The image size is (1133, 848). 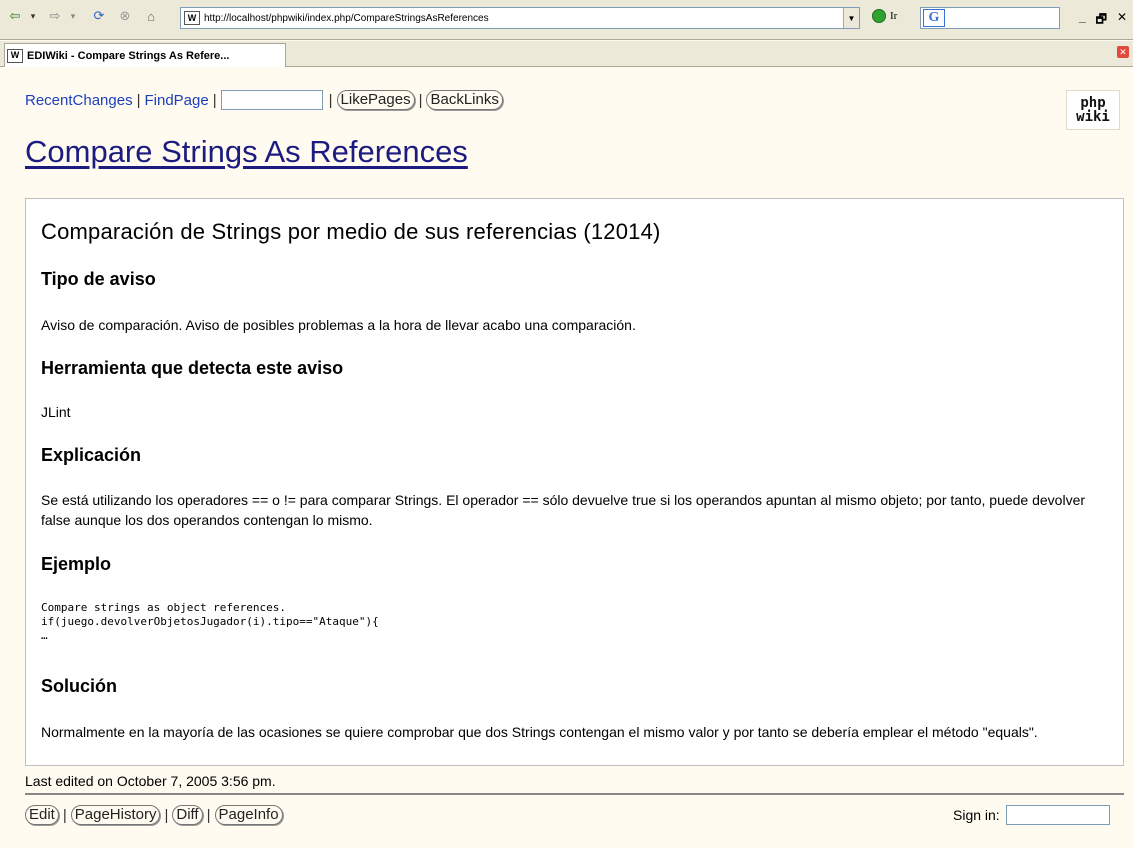 I want to click on sign-in-label: Sign in:, so click(x=976, y=815).